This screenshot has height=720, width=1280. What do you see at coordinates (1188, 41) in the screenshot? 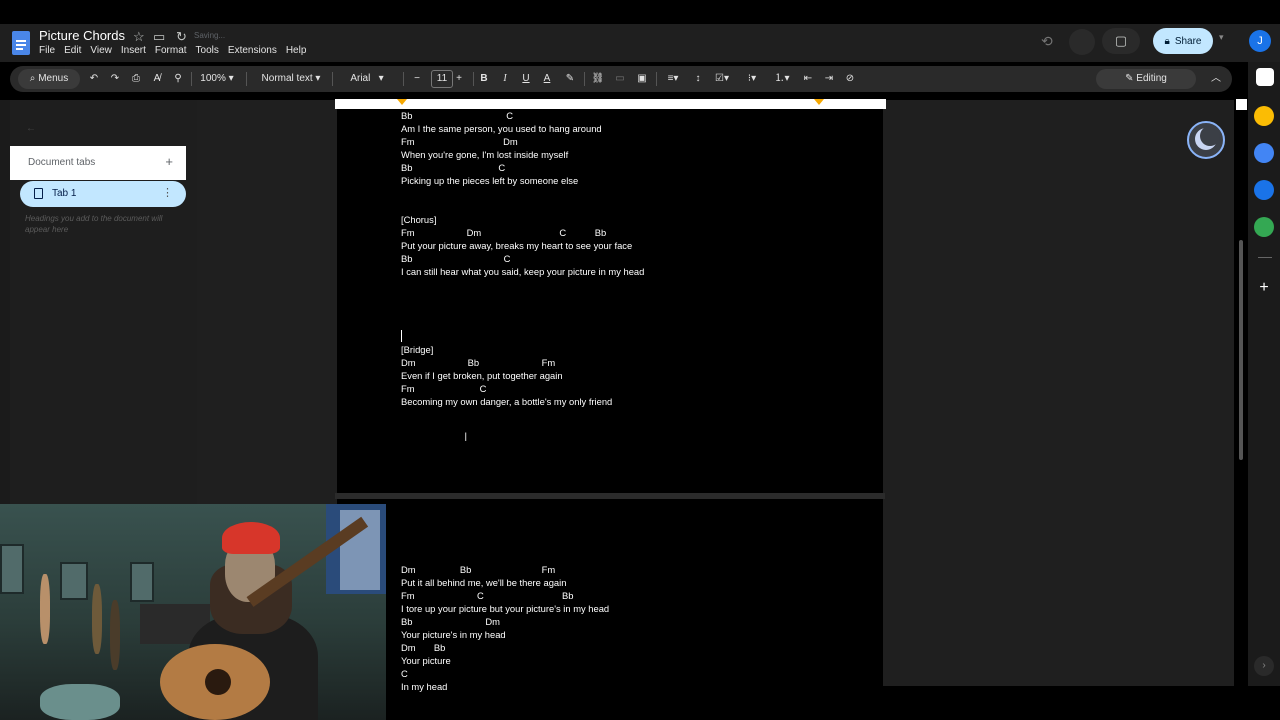
I see `share-label: Share` at bounding box center [1188, 41].